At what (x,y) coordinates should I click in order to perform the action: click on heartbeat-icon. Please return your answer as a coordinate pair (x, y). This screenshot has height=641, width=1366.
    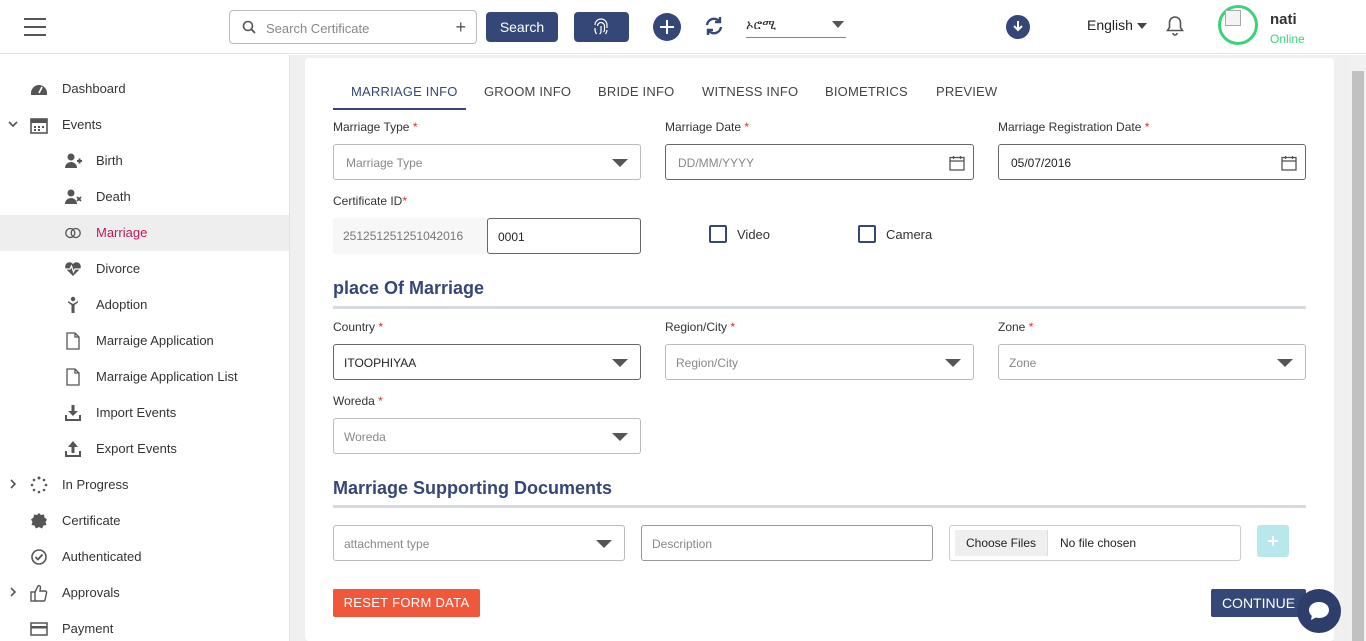
    Looking at the image, I should click on (73, 269).